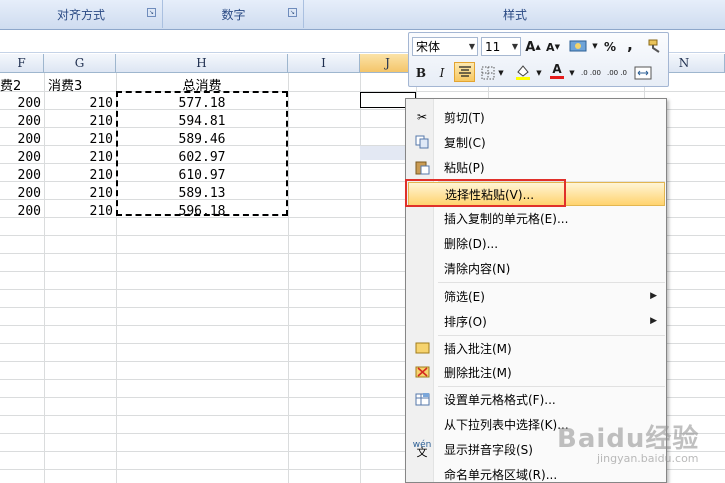 This screenshot has height=483, width=725. Describe the element at coordinates (493, 46) in the screenshot. I see `font-size-value: 11` at that location.